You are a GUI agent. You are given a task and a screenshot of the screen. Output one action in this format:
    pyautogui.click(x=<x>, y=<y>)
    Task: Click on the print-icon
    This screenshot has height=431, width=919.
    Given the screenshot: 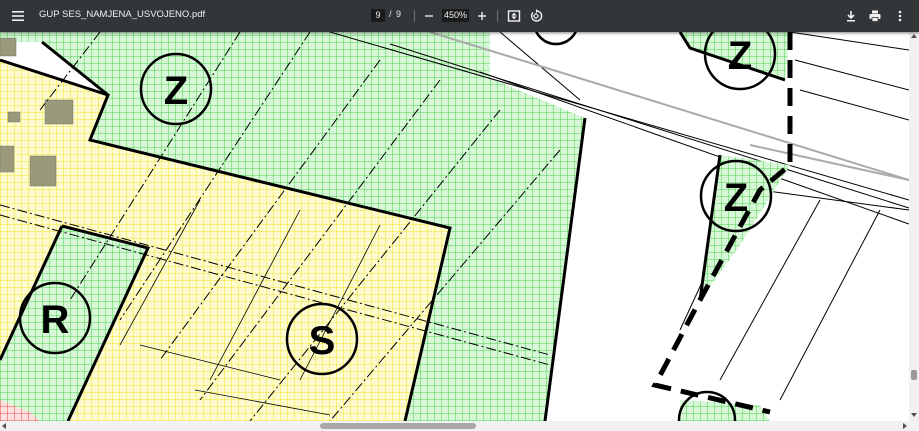 What is the action you would take?
    pyautogui.click(x=875, y=16)
    